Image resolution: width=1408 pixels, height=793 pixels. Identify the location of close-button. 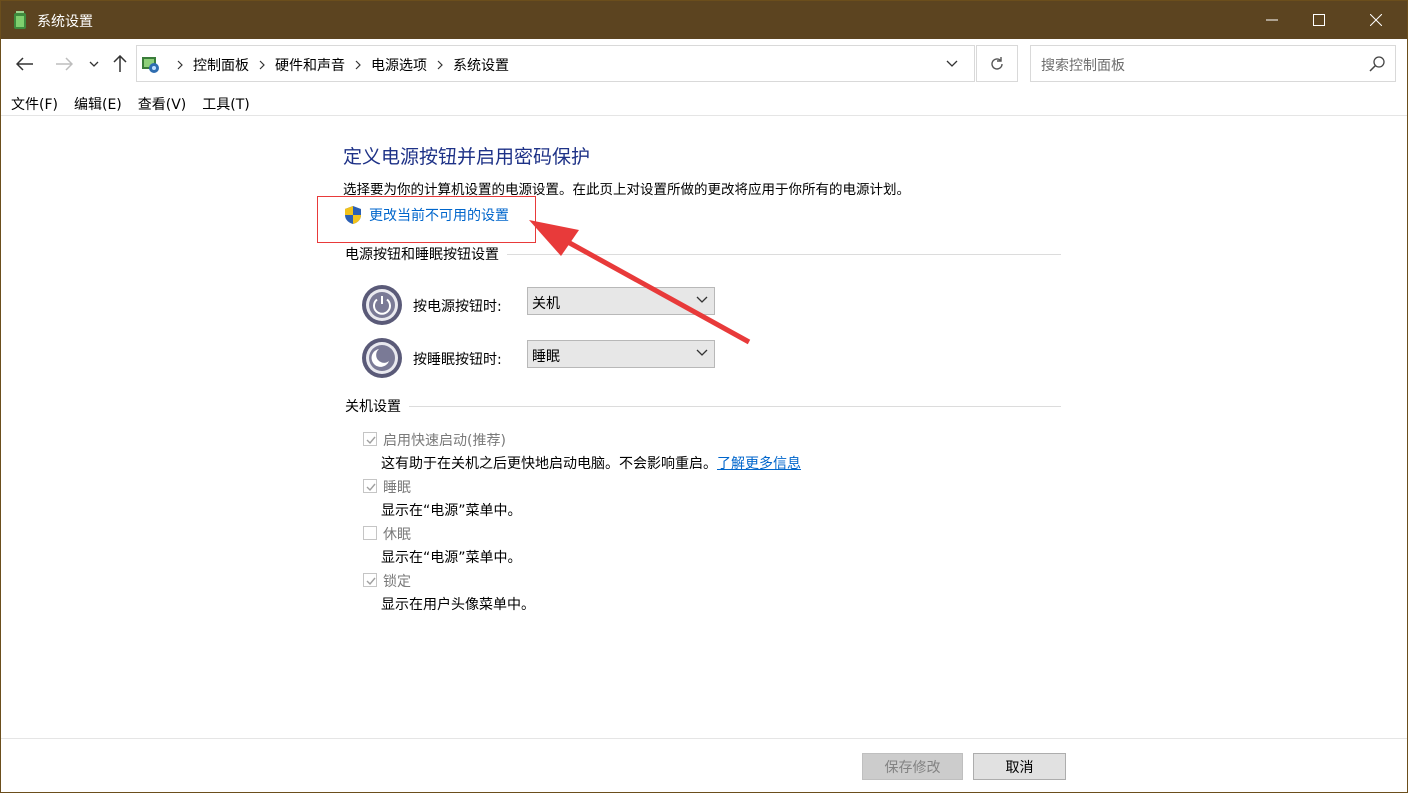
(1376, 20).